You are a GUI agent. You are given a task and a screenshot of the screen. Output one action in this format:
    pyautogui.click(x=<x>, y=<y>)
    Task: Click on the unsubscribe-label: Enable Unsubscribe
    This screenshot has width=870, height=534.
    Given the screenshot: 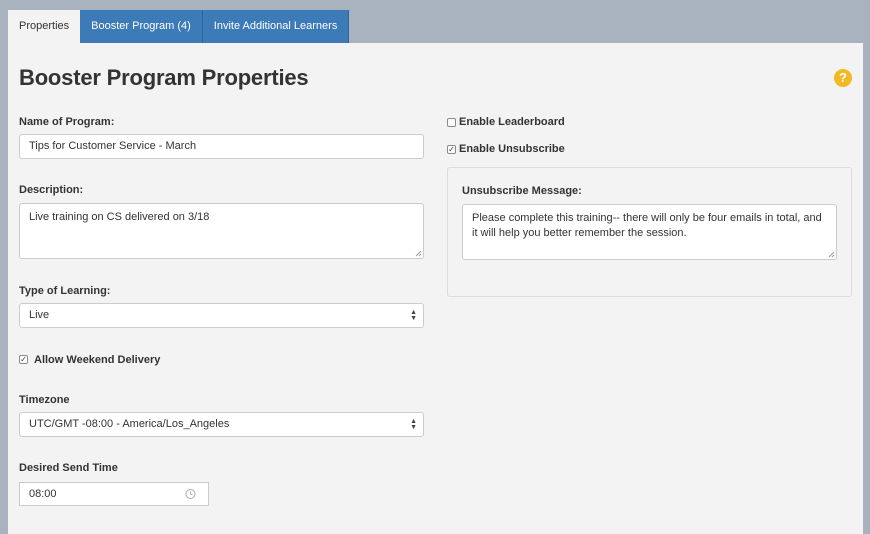 What is the action you would take?
    pyautogui.click(x=512, y=149)
    